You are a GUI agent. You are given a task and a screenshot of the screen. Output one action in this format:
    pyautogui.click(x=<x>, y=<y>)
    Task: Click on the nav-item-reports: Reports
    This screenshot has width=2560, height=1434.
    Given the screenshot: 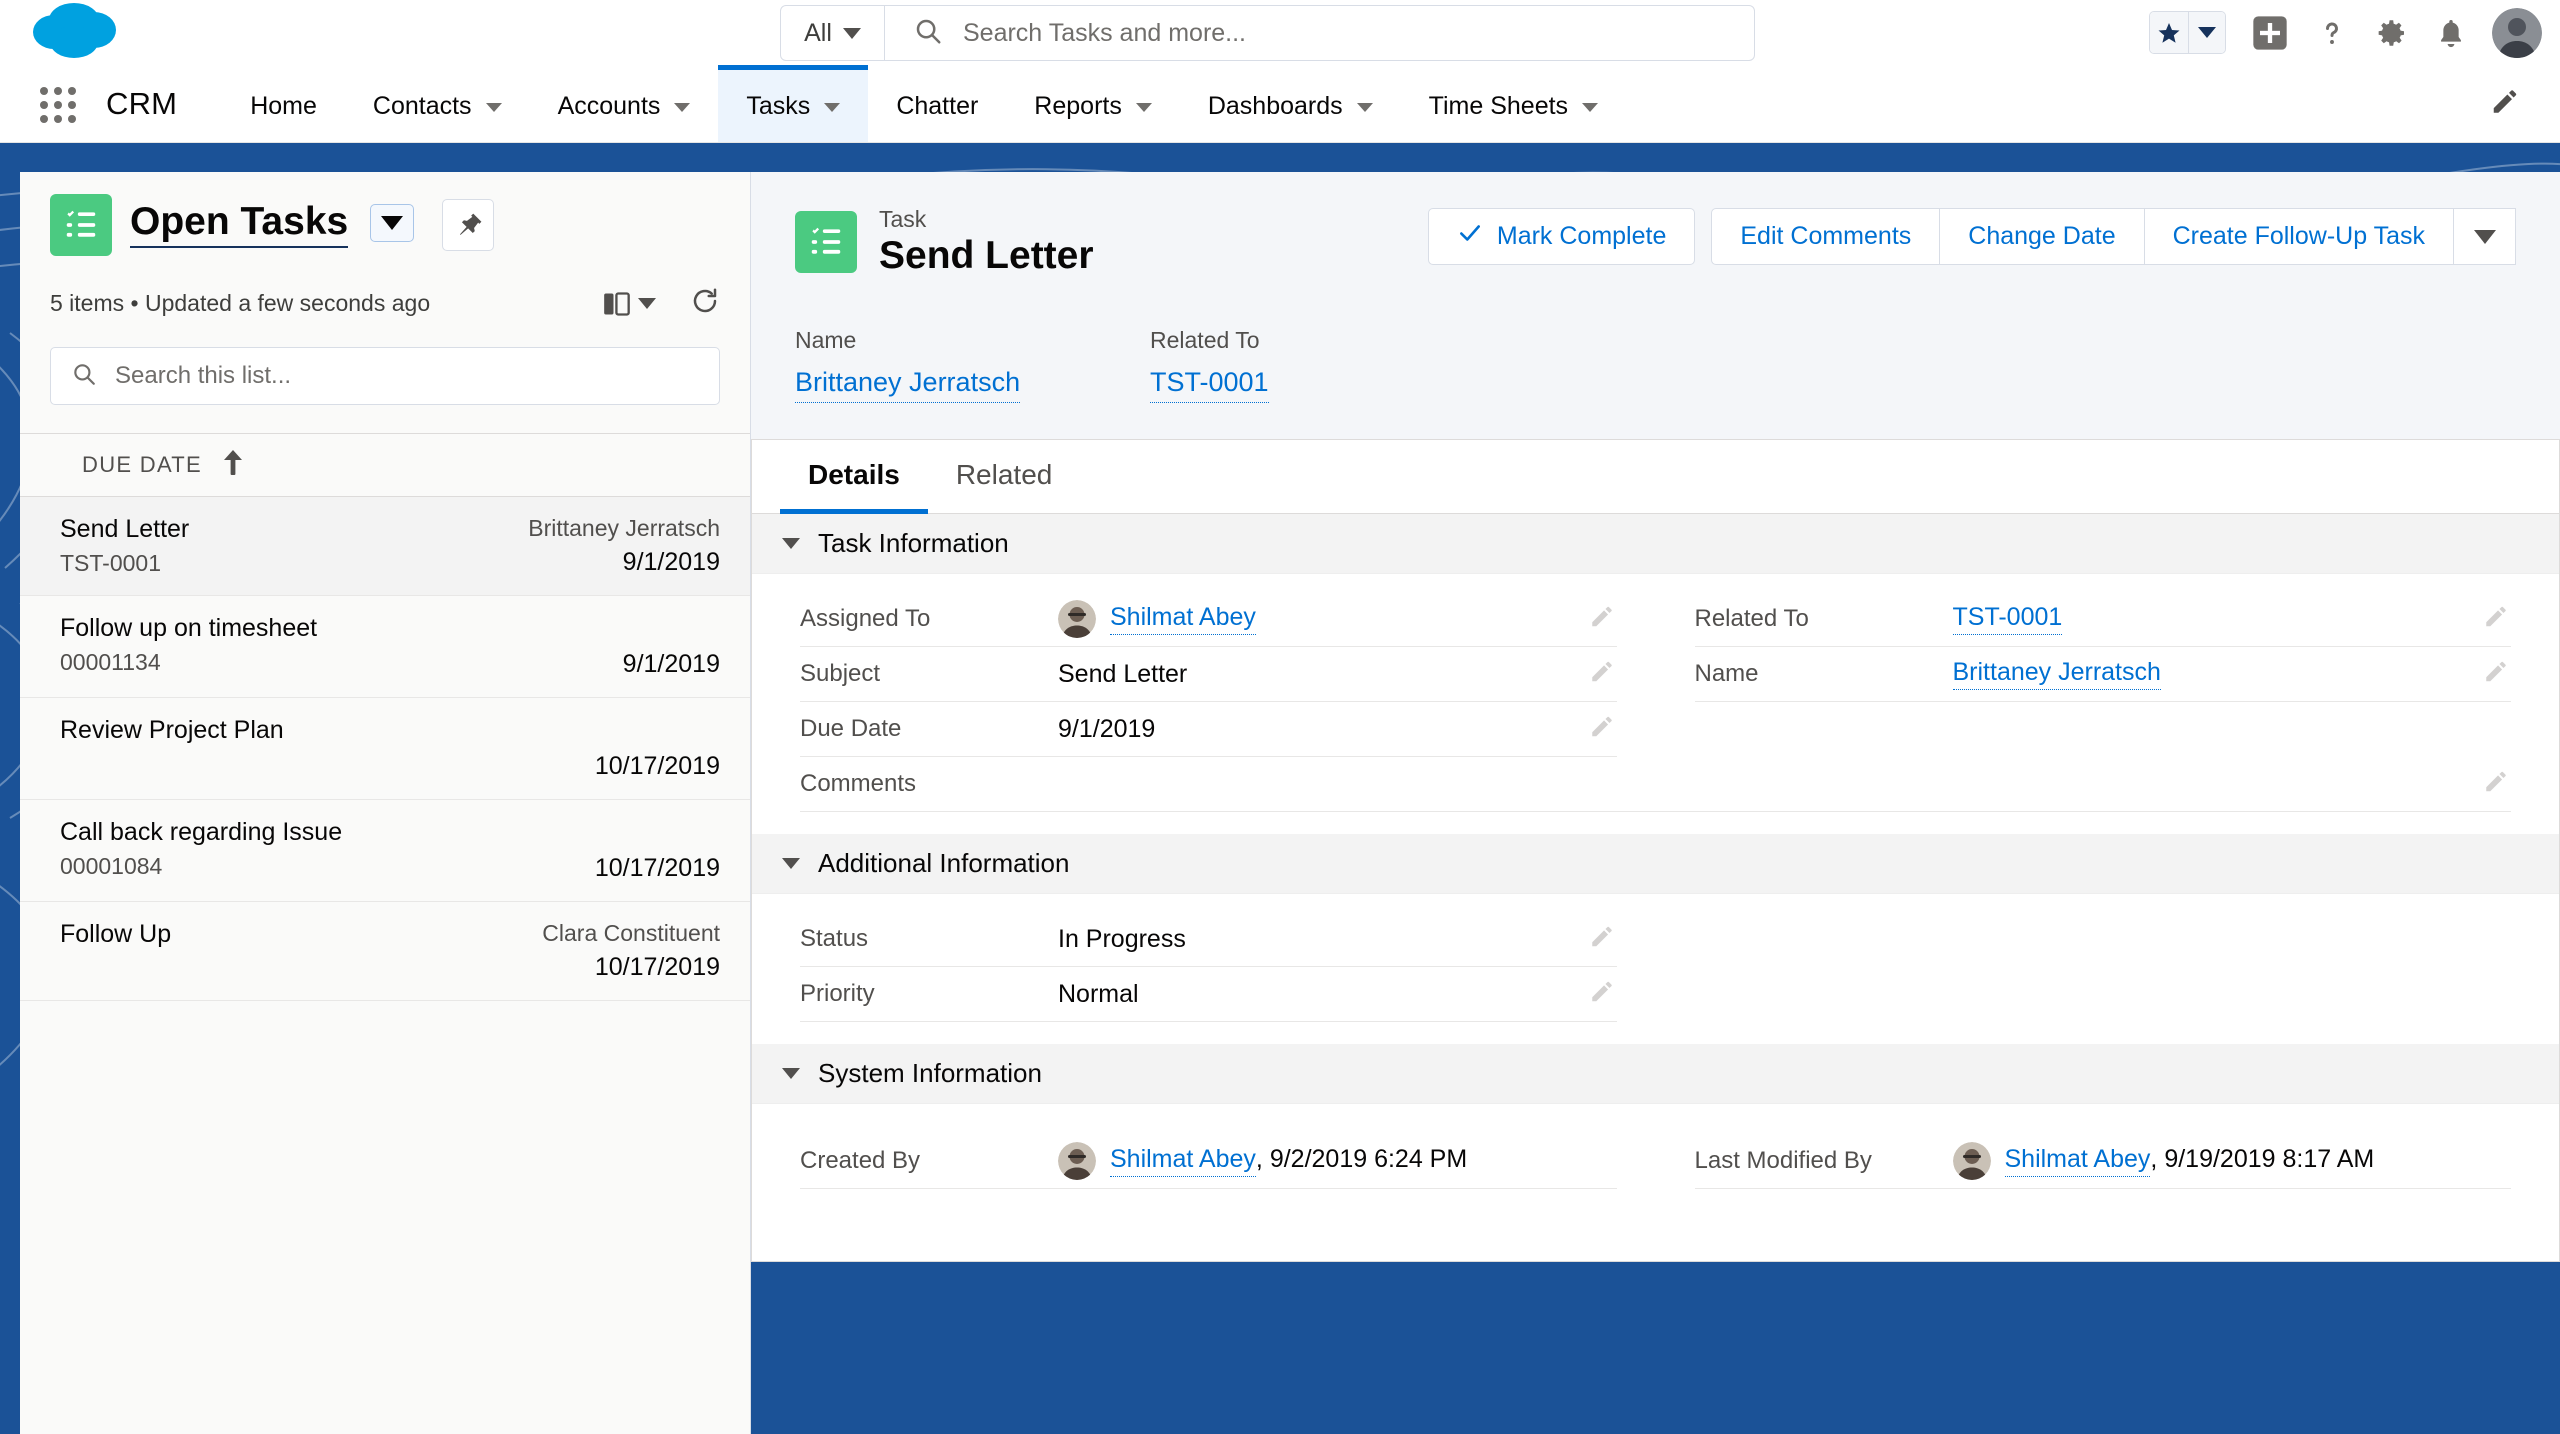 What is the action you would take?
    pyautogui.click(x=1093, y=103)
    